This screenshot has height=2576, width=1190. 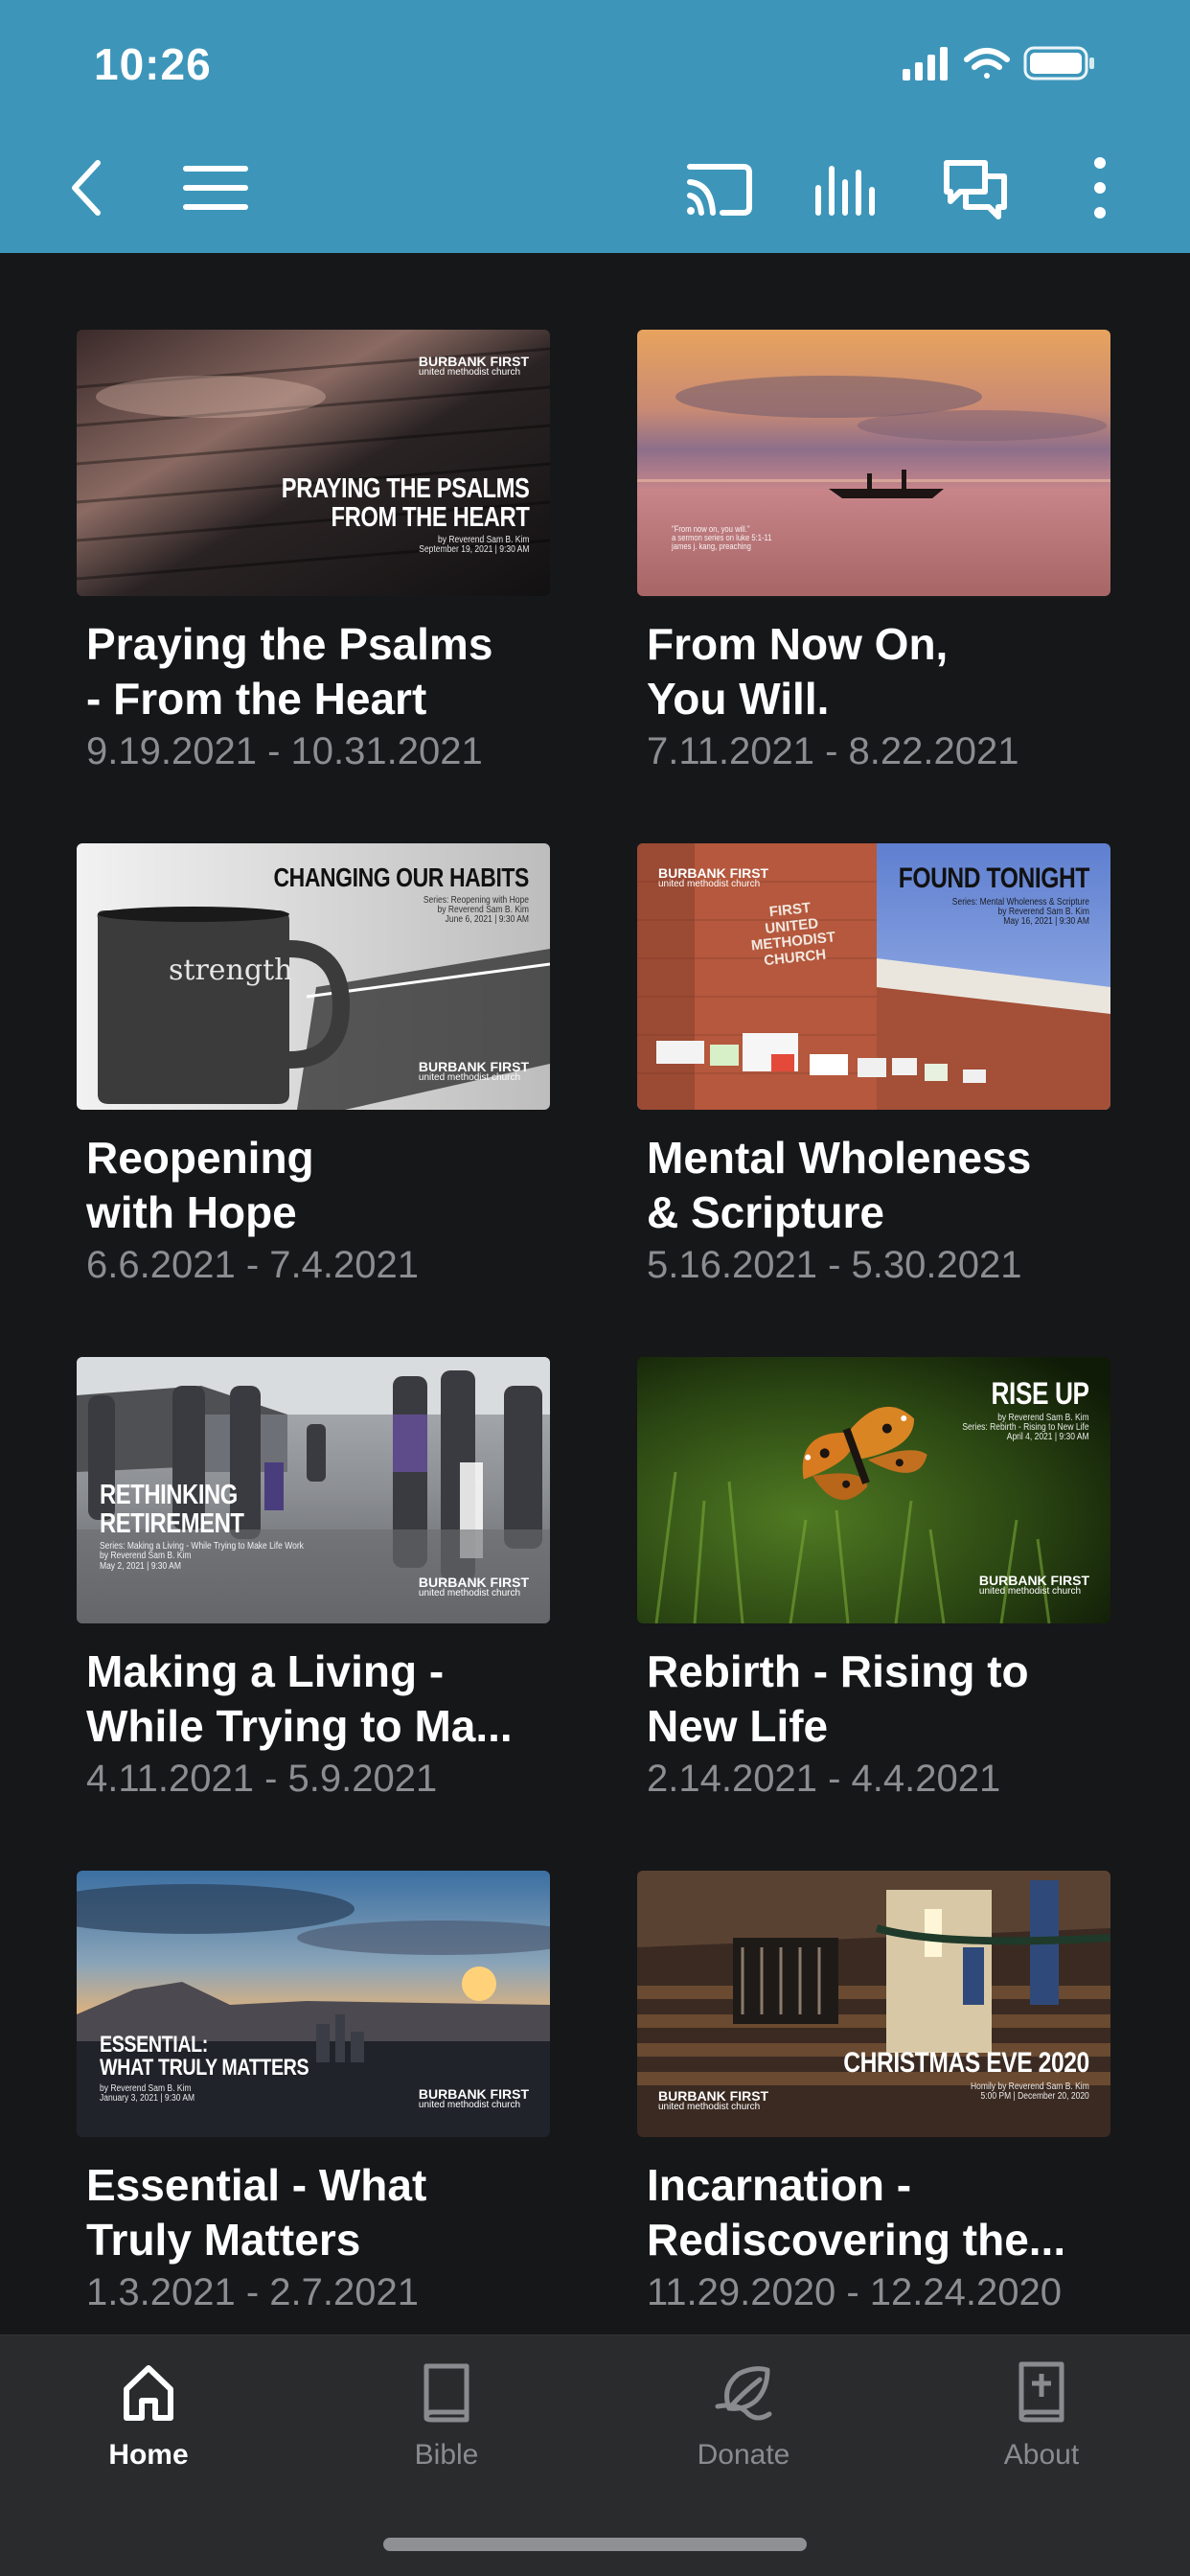 What do you see at coordinates (838, 1698) in the screenshot?
I see `series-title: Rebirth - Rising to New Life` at bounding box center [838, 1698].